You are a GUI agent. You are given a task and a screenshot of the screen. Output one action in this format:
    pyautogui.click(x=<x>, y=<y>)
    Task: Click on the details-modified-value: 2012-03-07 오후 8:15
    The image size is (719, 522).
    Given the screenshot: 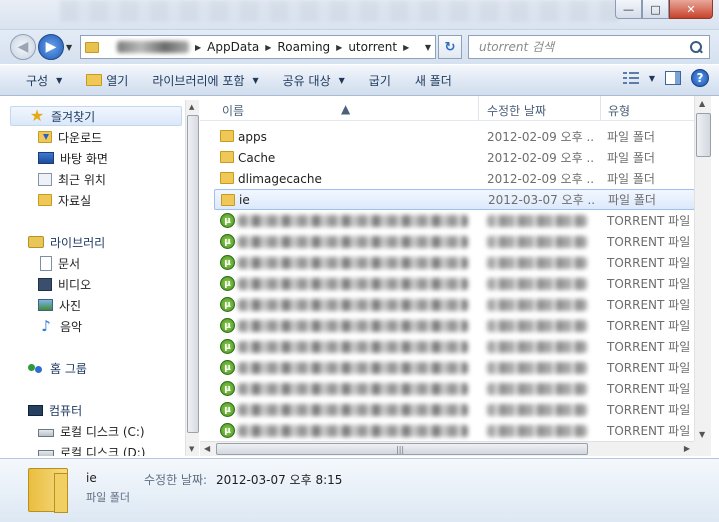 What is the action you would take?
    pyautogui.click(x=279, y=480)
    